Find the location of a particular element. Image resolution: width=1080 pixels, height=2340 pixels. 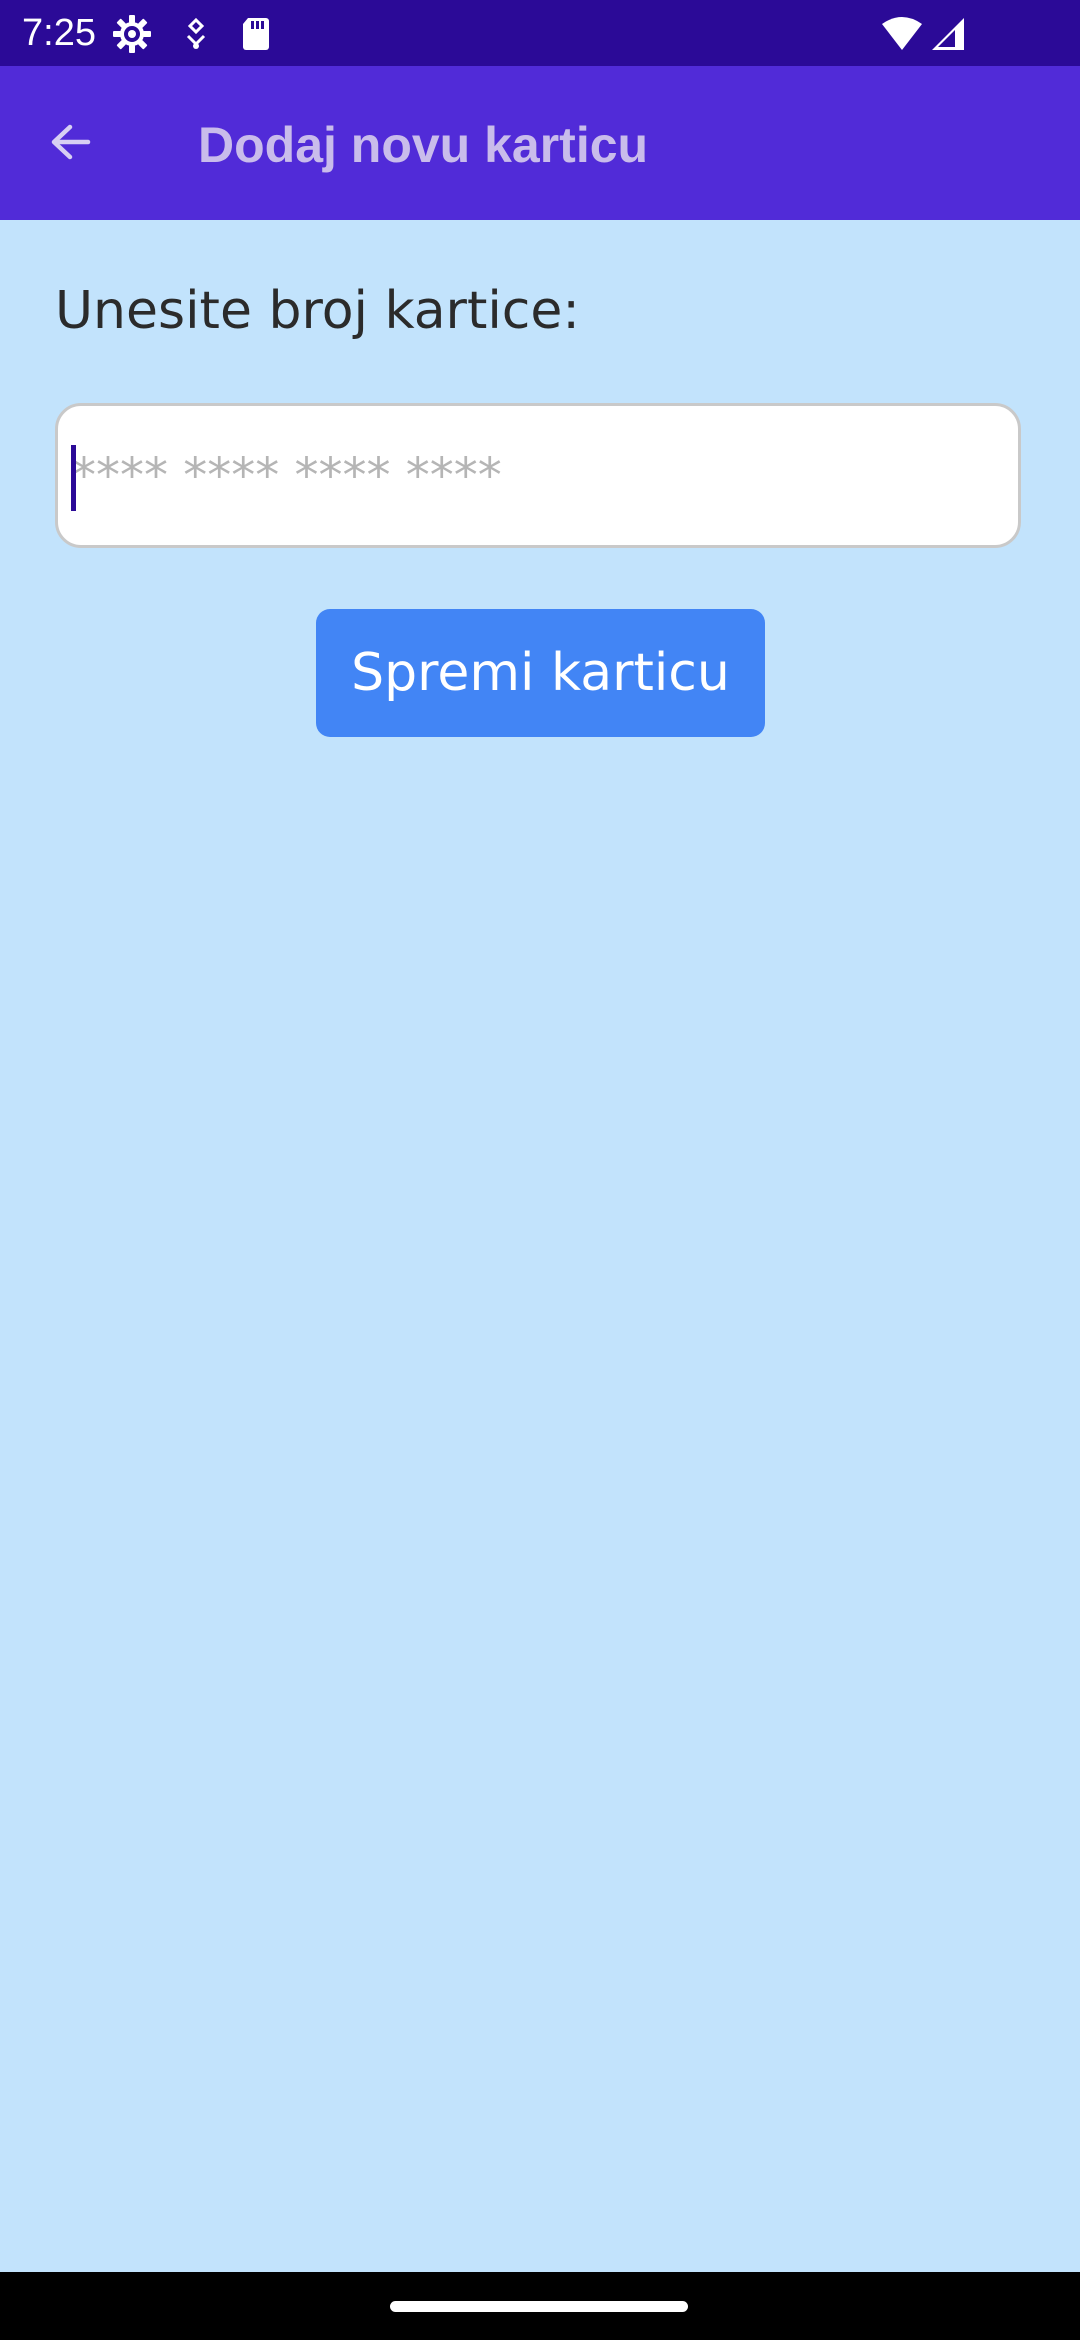

status-time: 7:25 is located at coordinates (59, 33).